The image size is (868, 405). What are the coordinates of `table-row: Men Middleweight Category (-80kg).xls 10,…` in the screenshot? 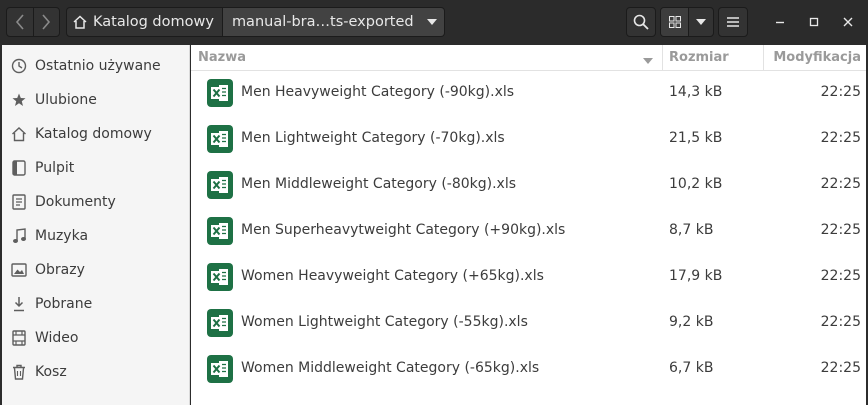 It's located at (528, 185).